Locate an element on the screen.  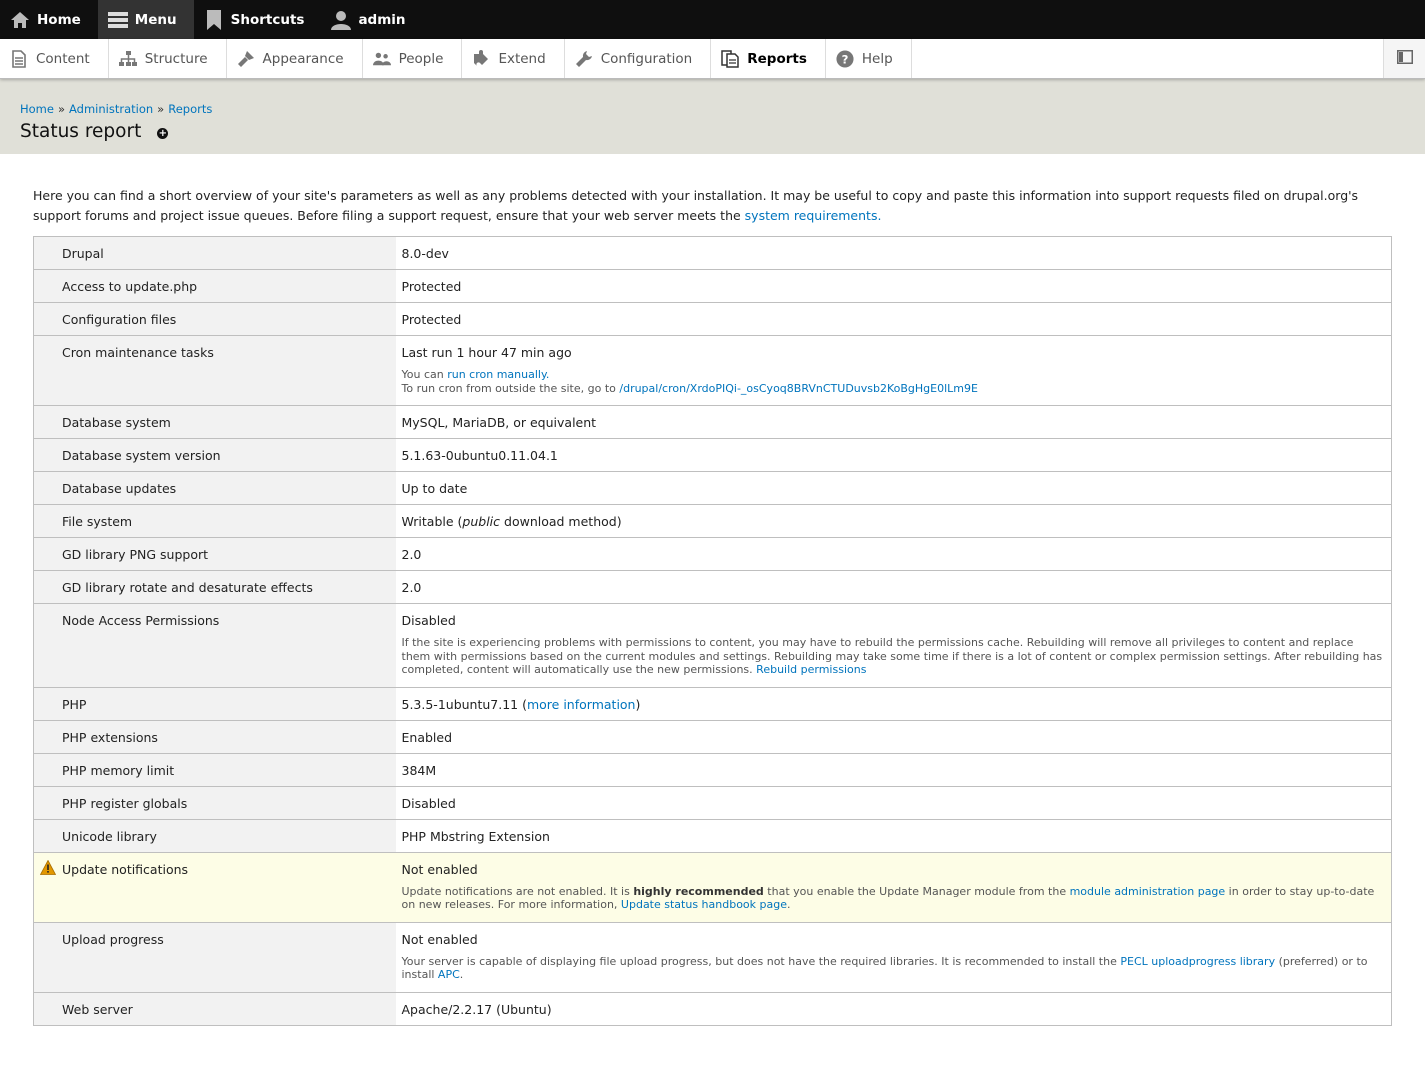
row-label: Upload progress is located at coordinates (214, 956).